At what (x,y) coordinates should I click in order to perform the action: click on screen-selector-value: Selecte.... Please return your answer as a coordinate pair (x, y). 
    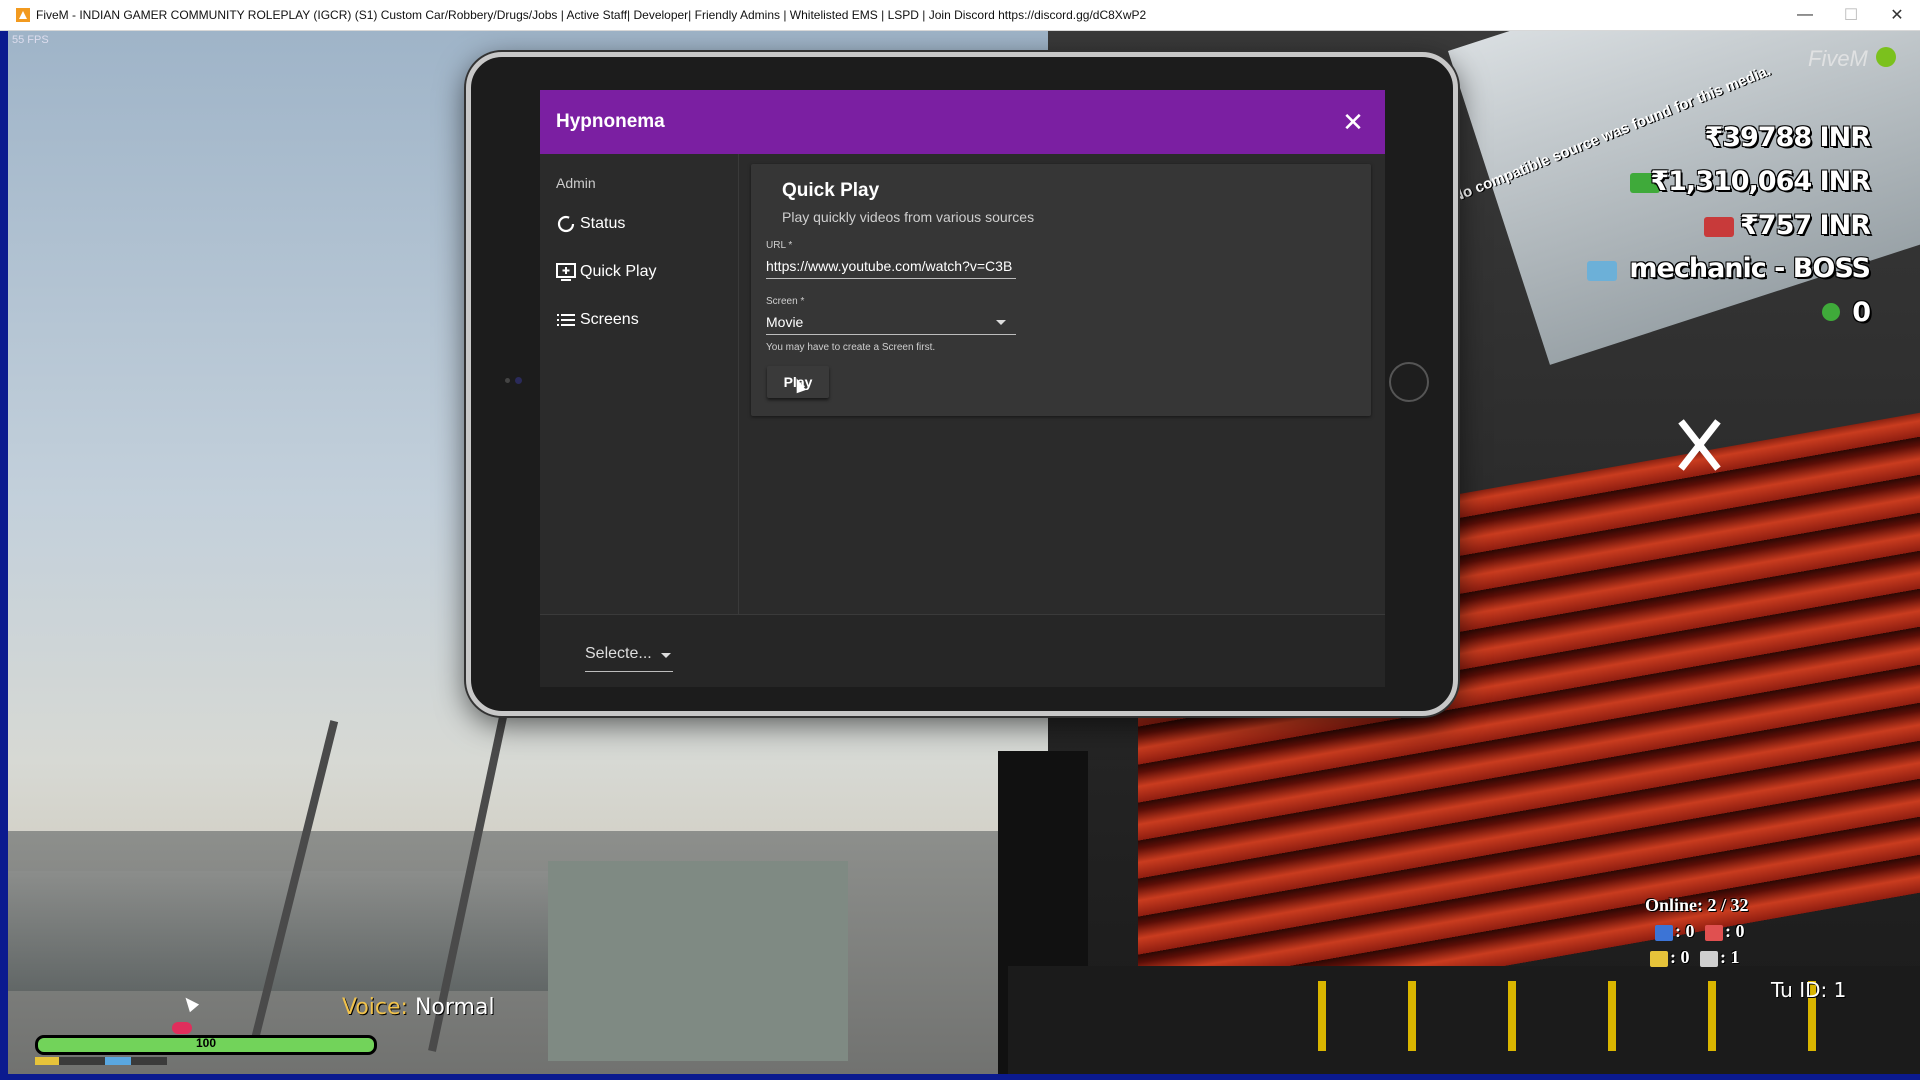
    Looking at the image, I should click on (618, 653).